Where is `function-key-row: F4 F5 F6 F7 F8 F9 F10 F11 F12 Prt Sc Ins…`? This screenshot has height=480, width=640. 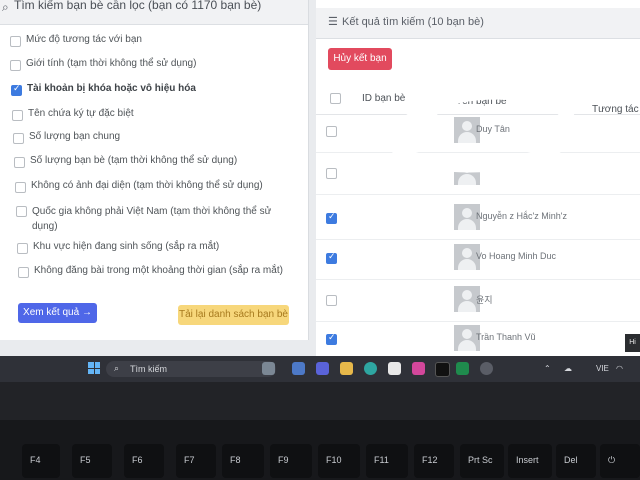 function-key-row: F4 F5 F6 F7 F8 F9 F10 F11 F12 Prt Sc Ins… is located at coordinates (320, 462).